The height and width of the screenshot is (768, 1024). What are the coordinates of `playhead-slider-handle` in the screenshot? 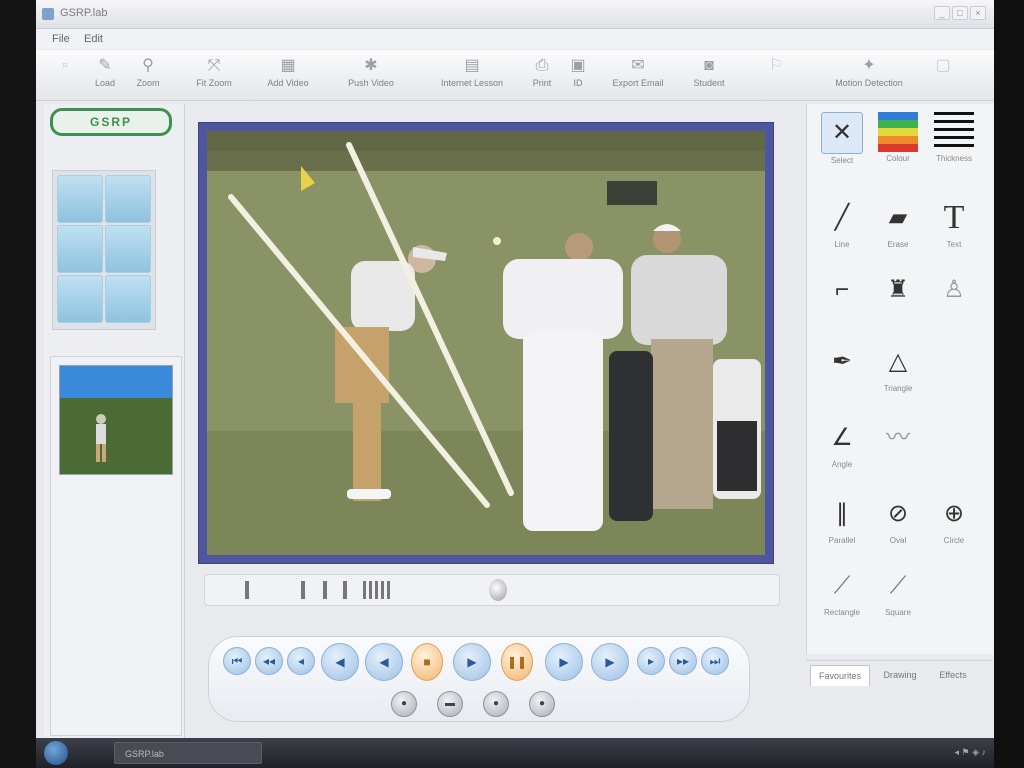 It's located at (498, 590).